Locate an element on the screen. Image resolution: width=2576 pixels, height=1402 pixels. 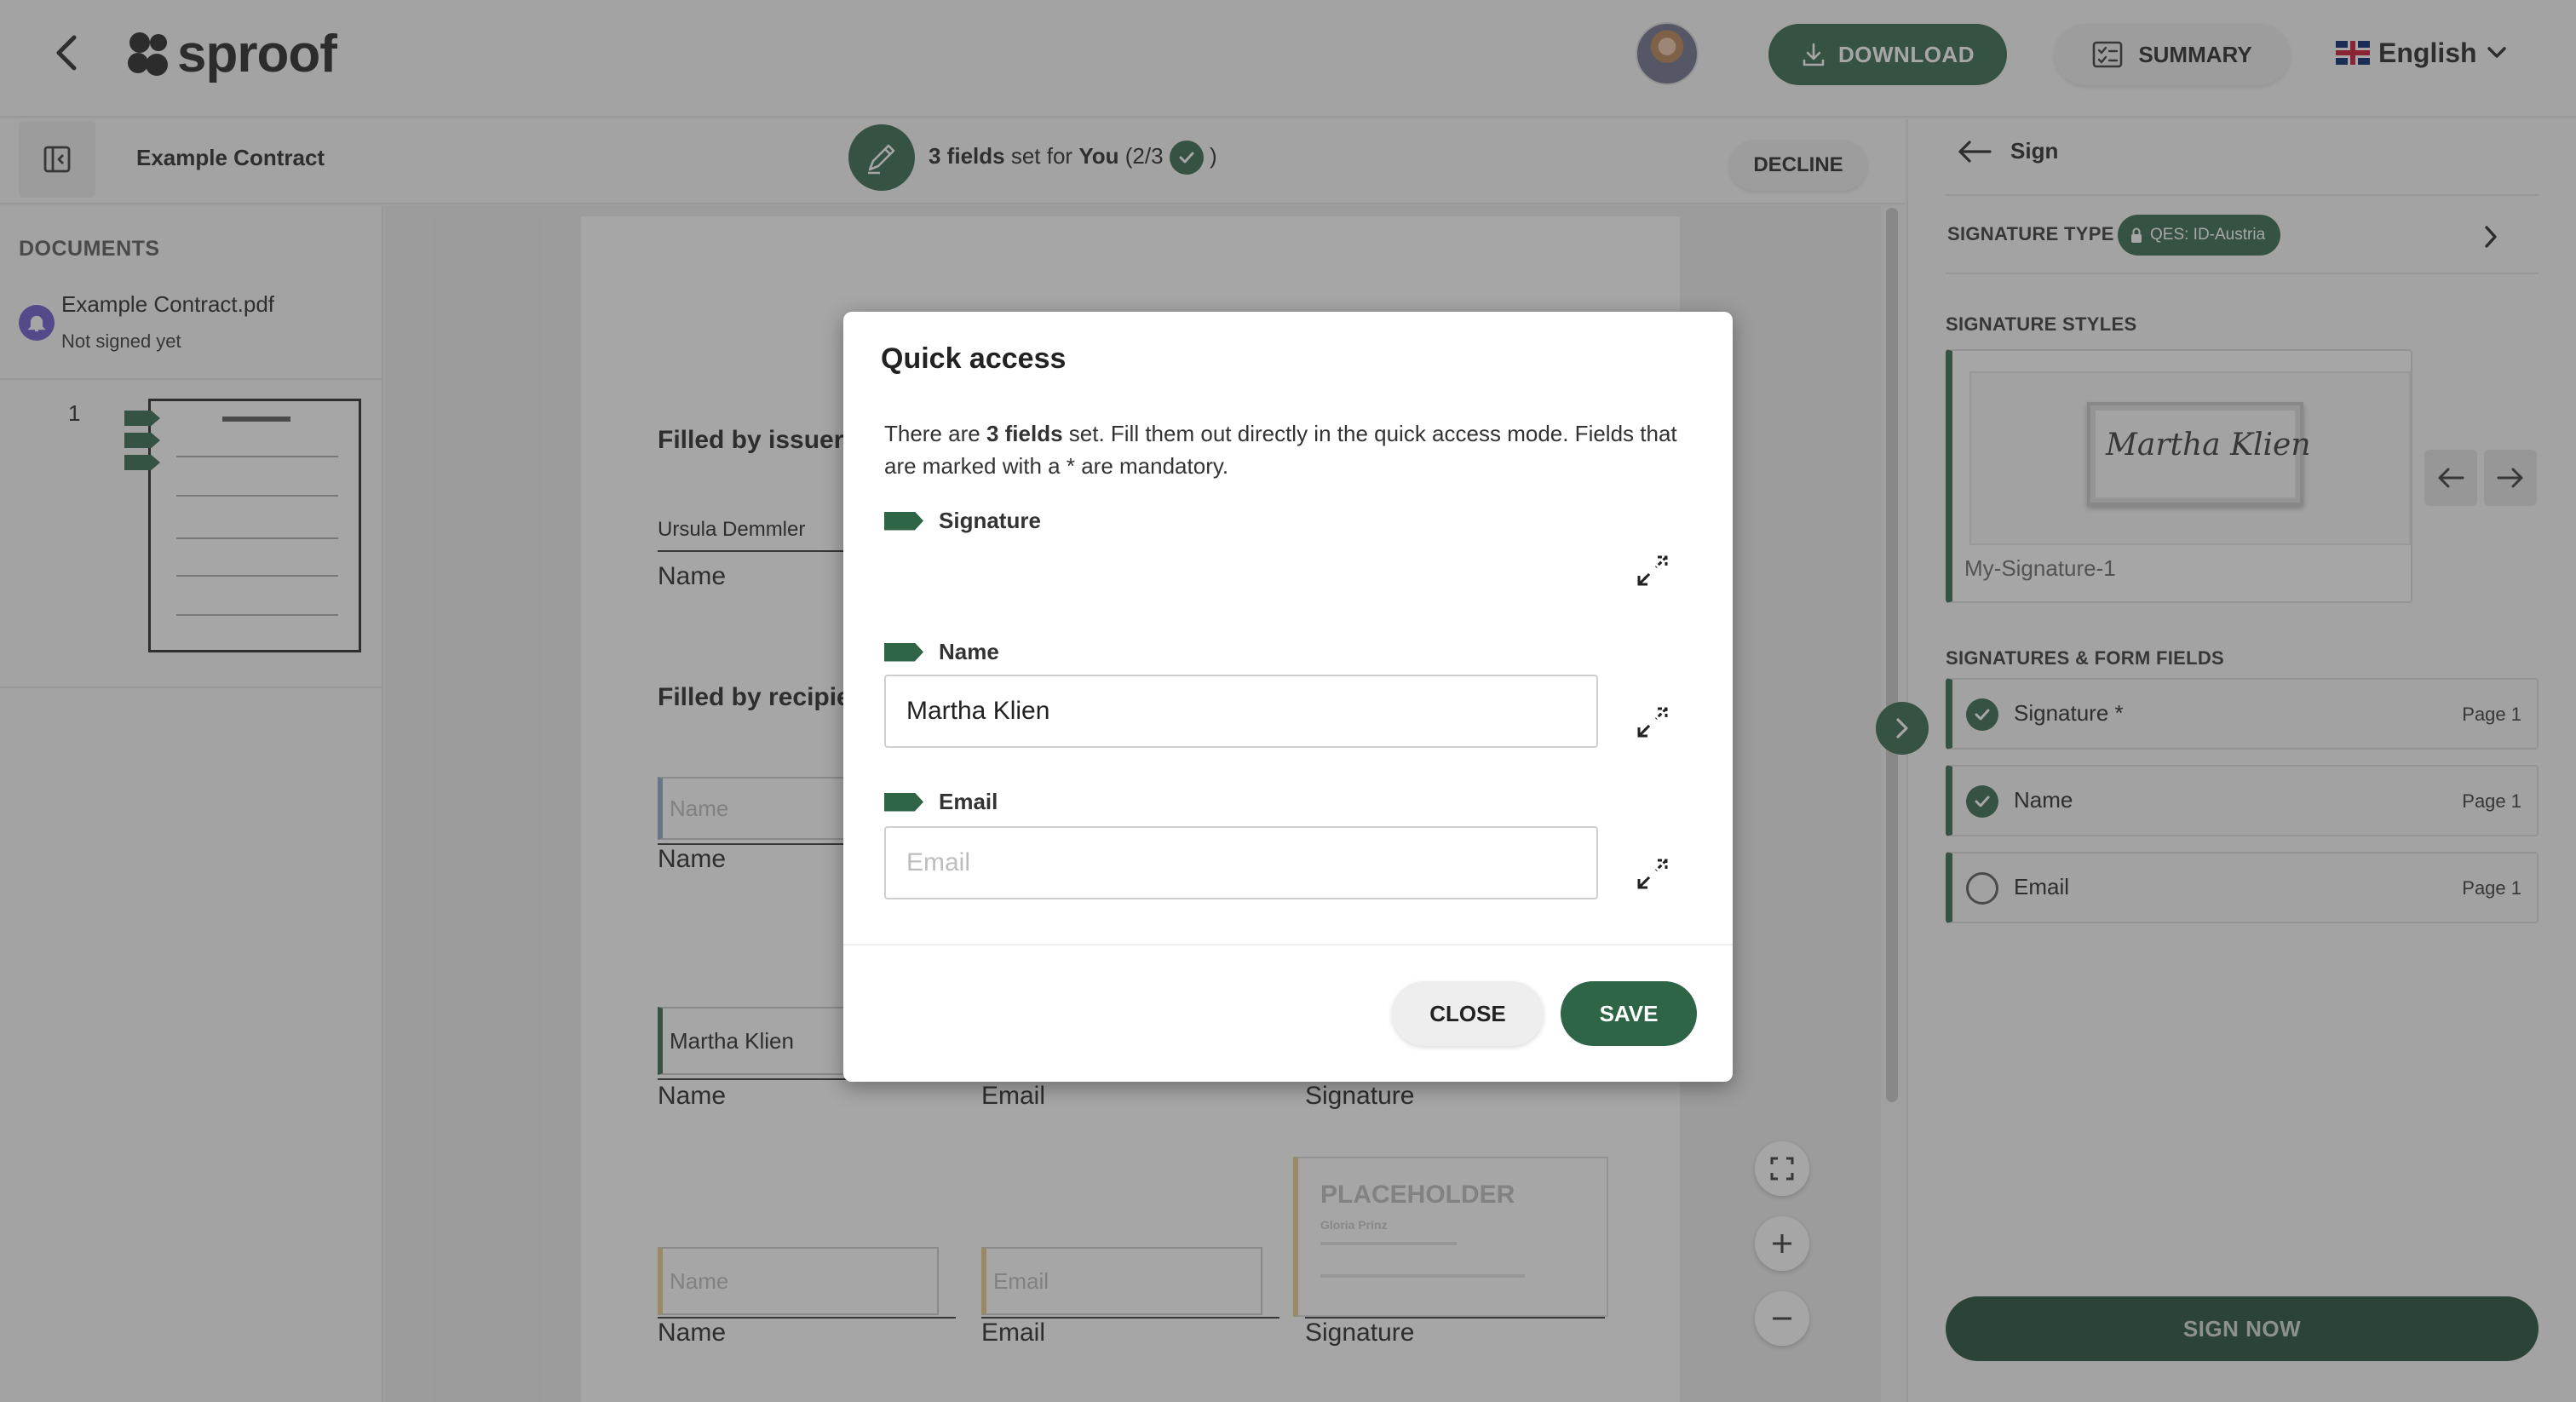
dialog-title: Quick access is located at coordinates (974, 358).